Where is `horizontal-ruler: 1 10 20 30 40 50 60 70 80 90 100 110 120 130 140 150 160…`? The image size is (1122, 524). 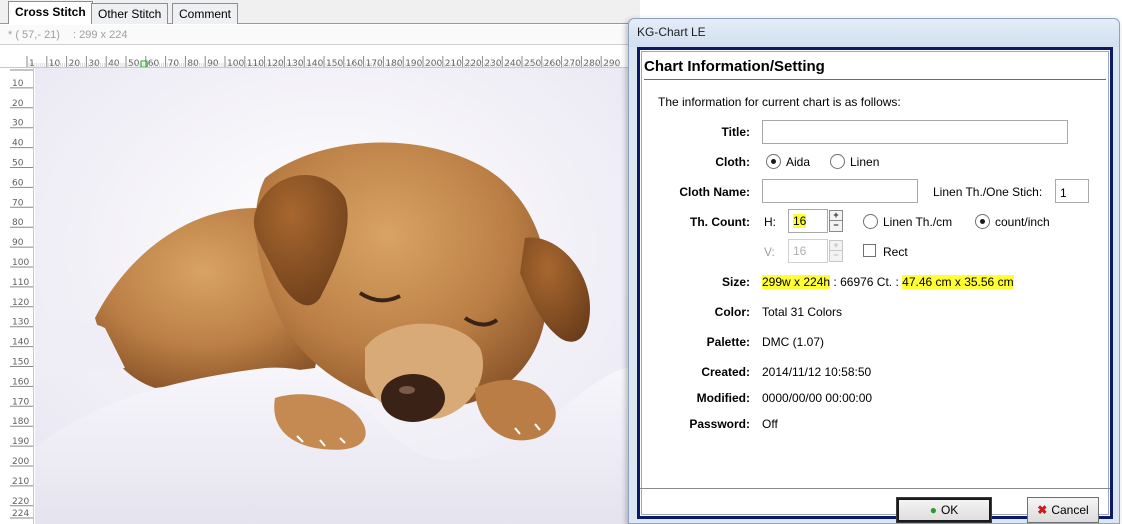
horizontal-ruler: 1 10 20 30 40 50 60 70 80 90 100 110 120 130 140 150 160… is located at coordinates (314, 57).